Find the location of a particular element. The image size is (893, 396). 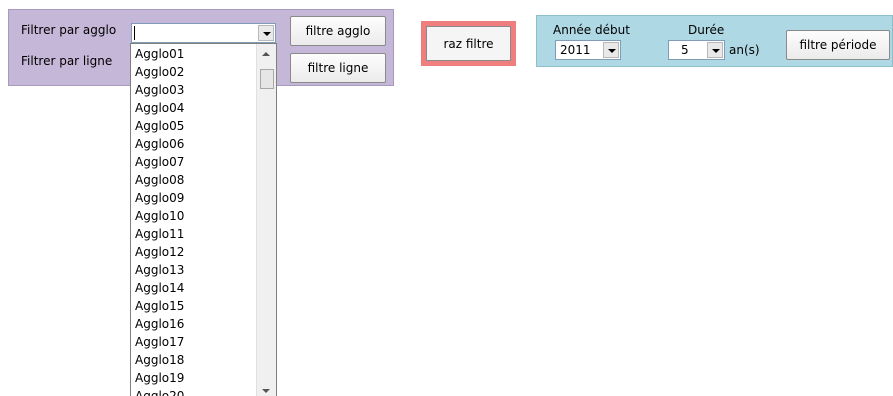

scroll-down-arrow-icon is located at coordinates (266, 391).